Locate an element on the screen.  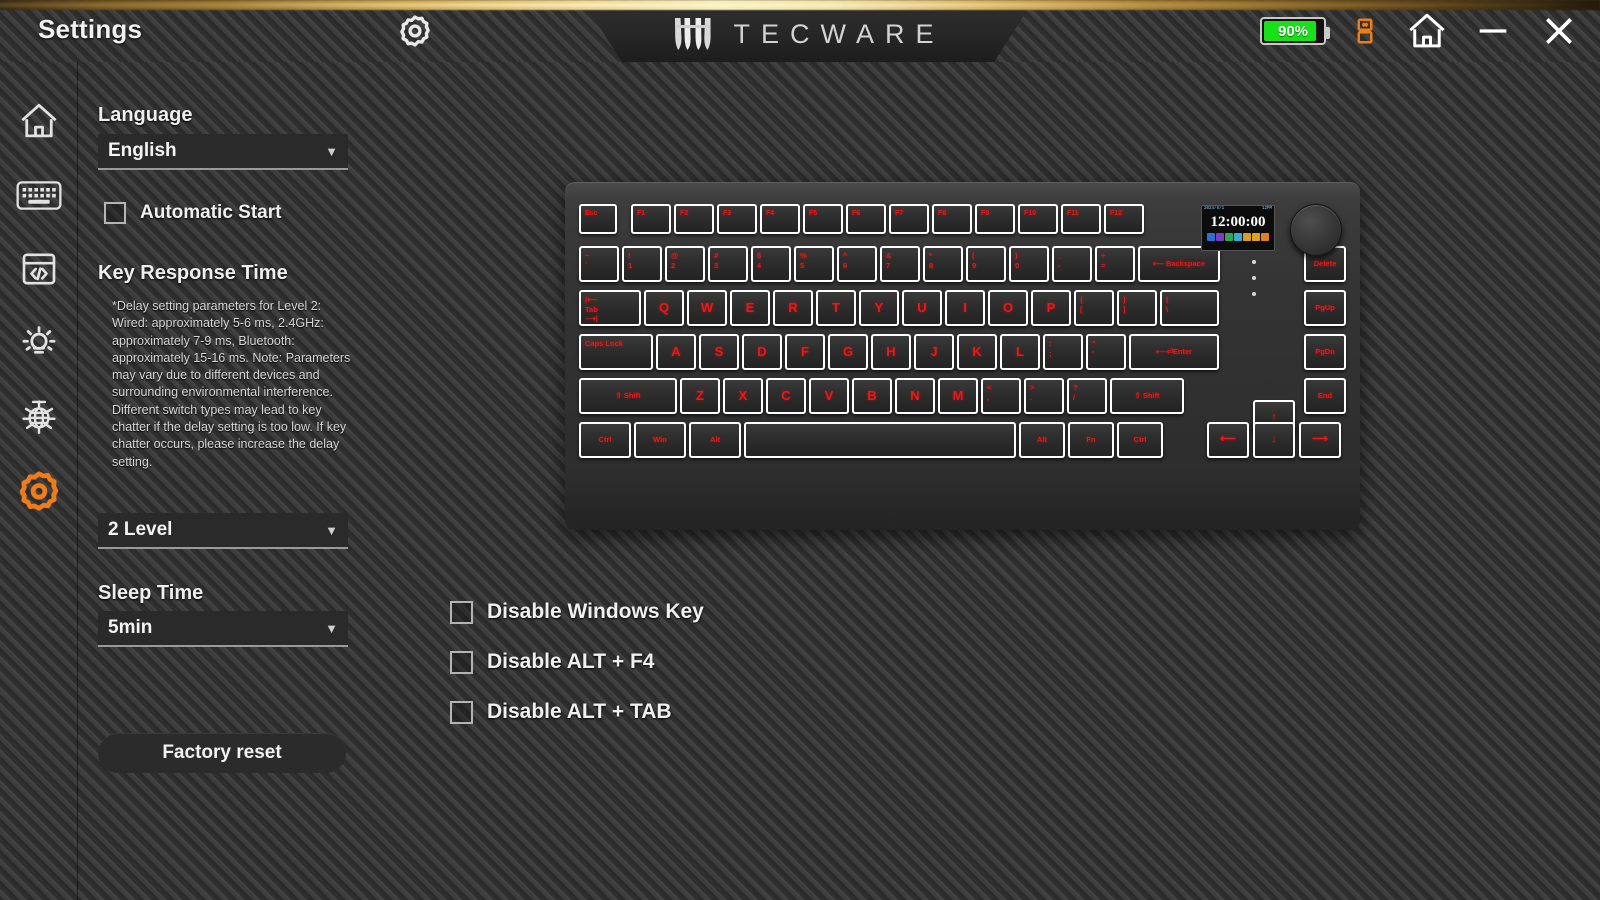
keyboard-key: O is located at coordinates (1008, 308).